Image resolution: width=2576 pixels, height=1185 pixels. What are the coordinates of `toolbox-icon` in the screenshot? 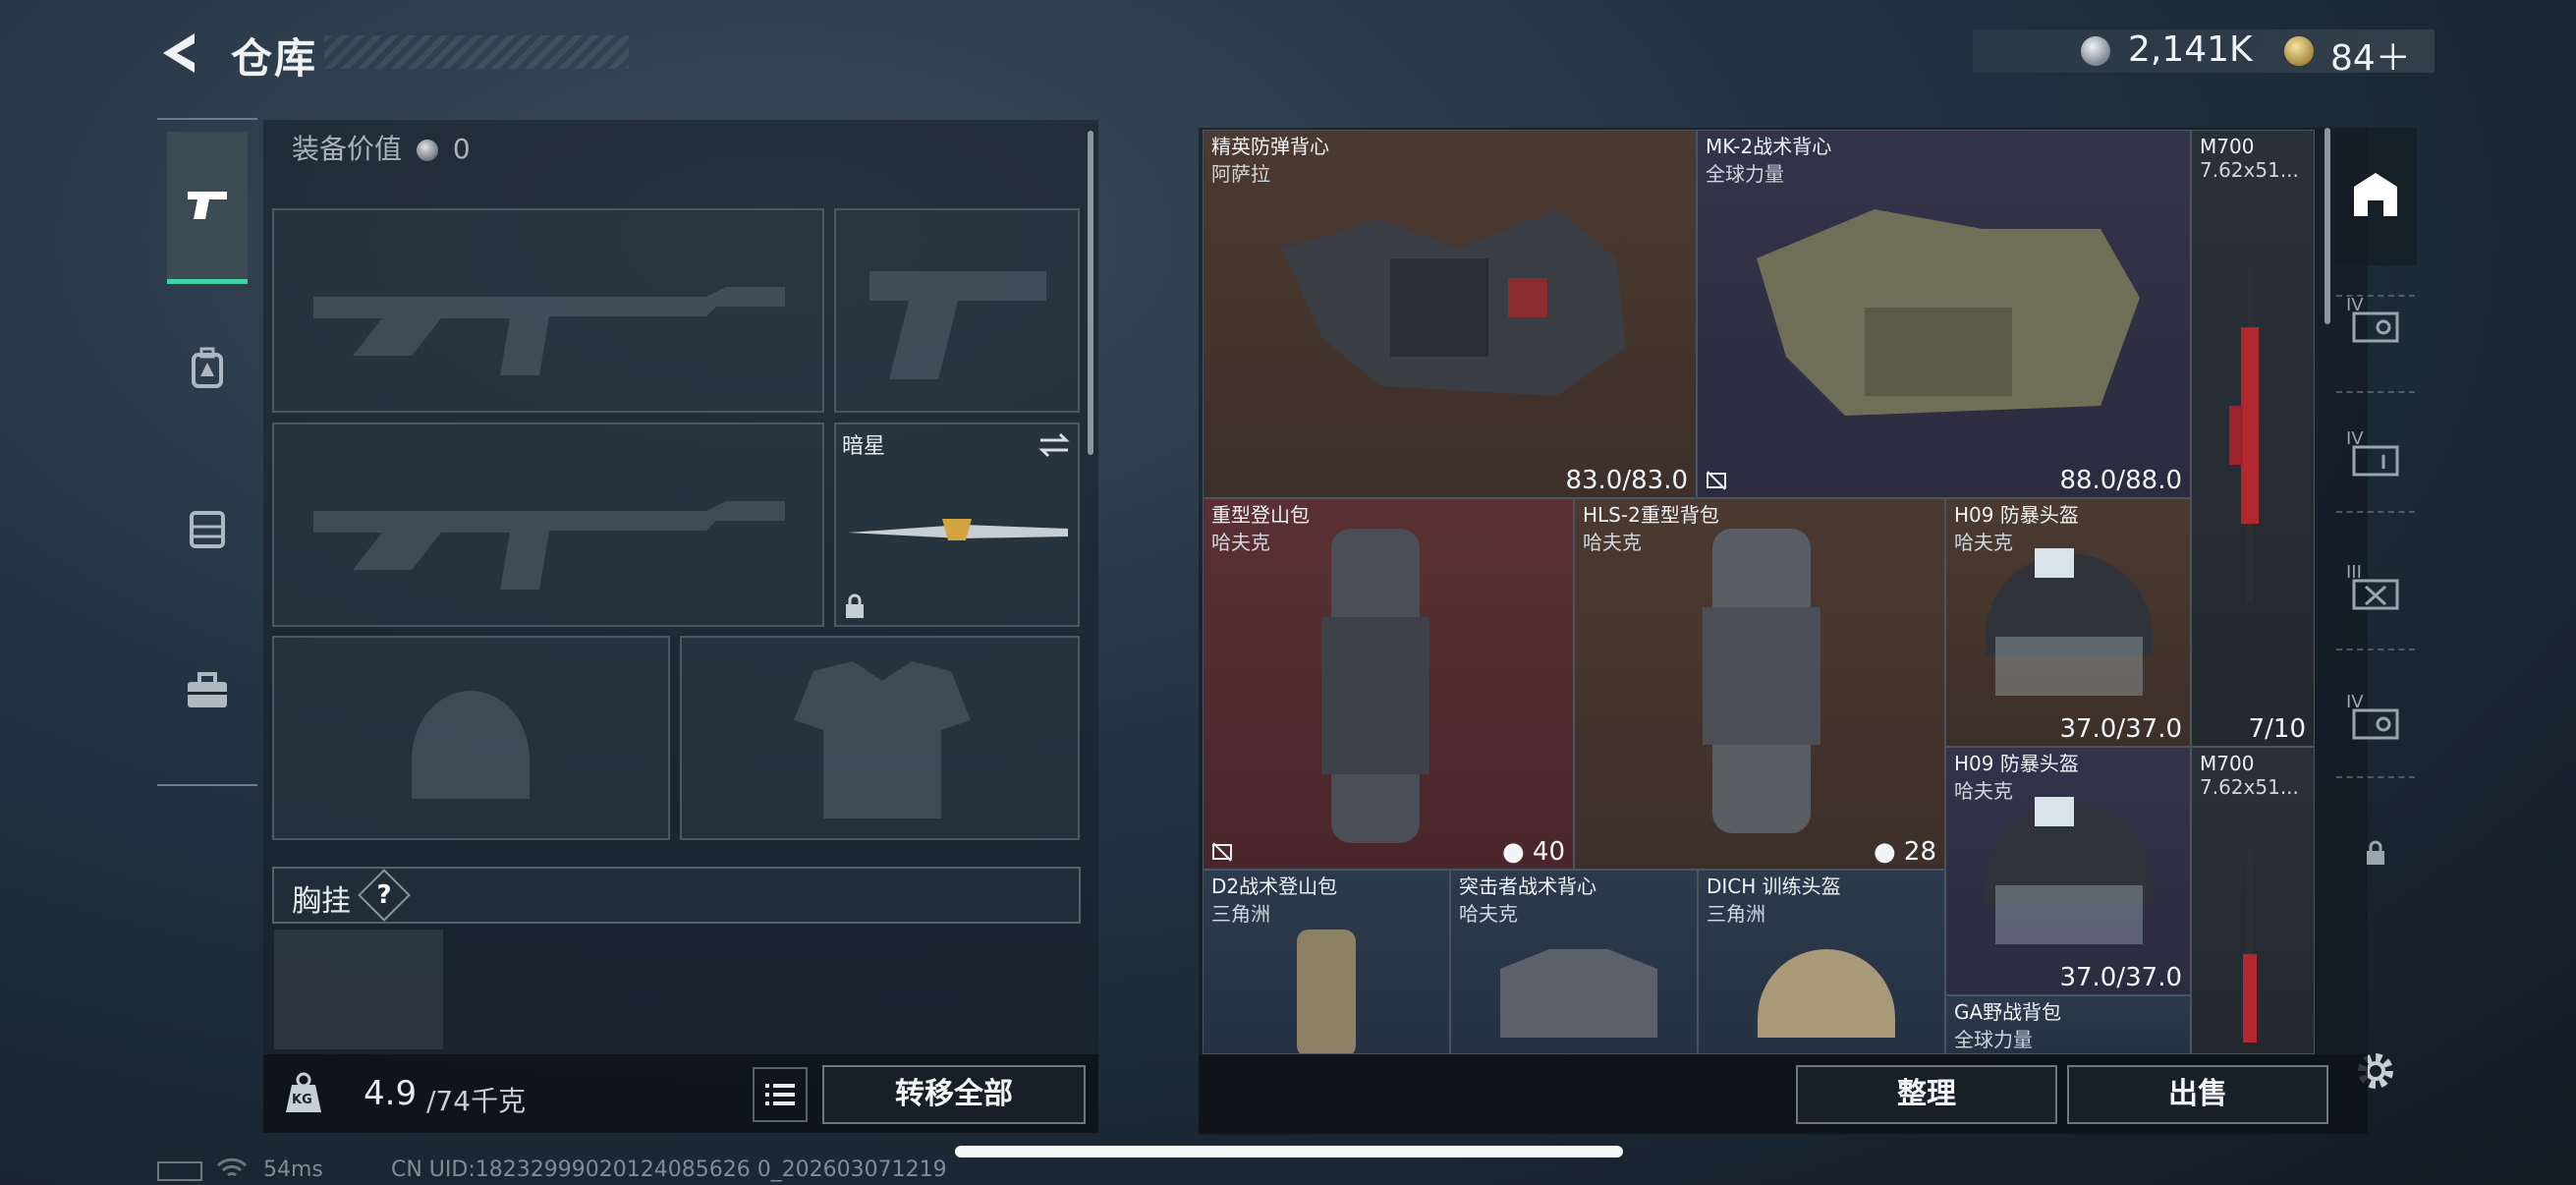 It's located at (207, 689).